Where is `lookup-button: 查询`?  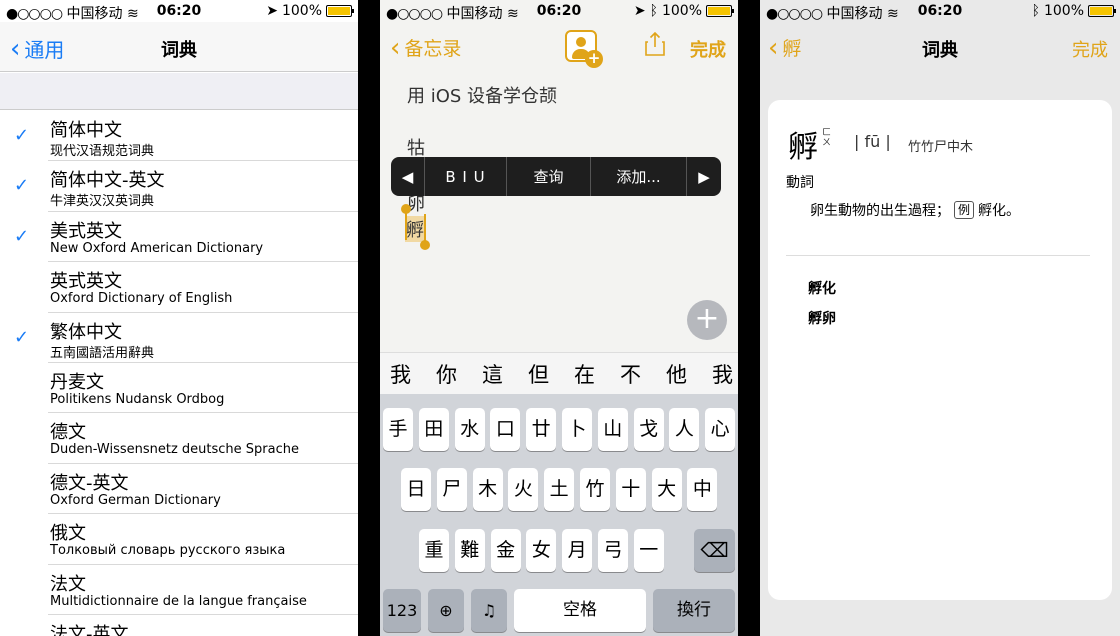 lookup-button: 查询 is located at coordinates (549, 176).